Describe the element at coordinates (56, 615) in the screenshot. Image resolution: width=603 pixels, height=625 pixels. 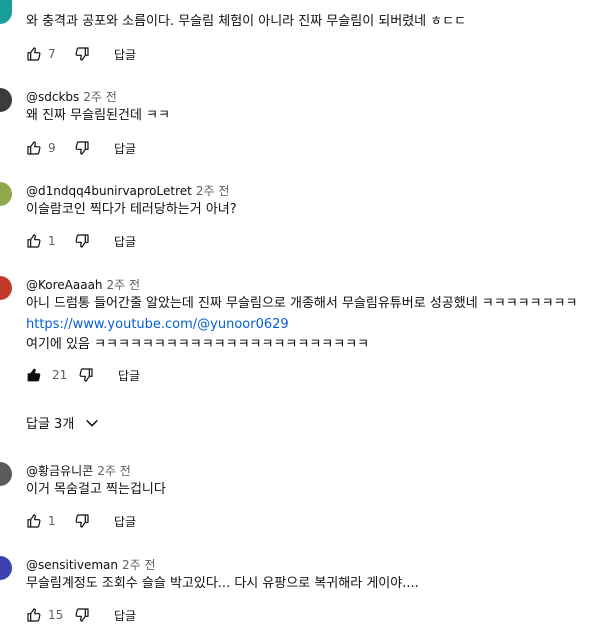
I see `like-count: 15` at that location.